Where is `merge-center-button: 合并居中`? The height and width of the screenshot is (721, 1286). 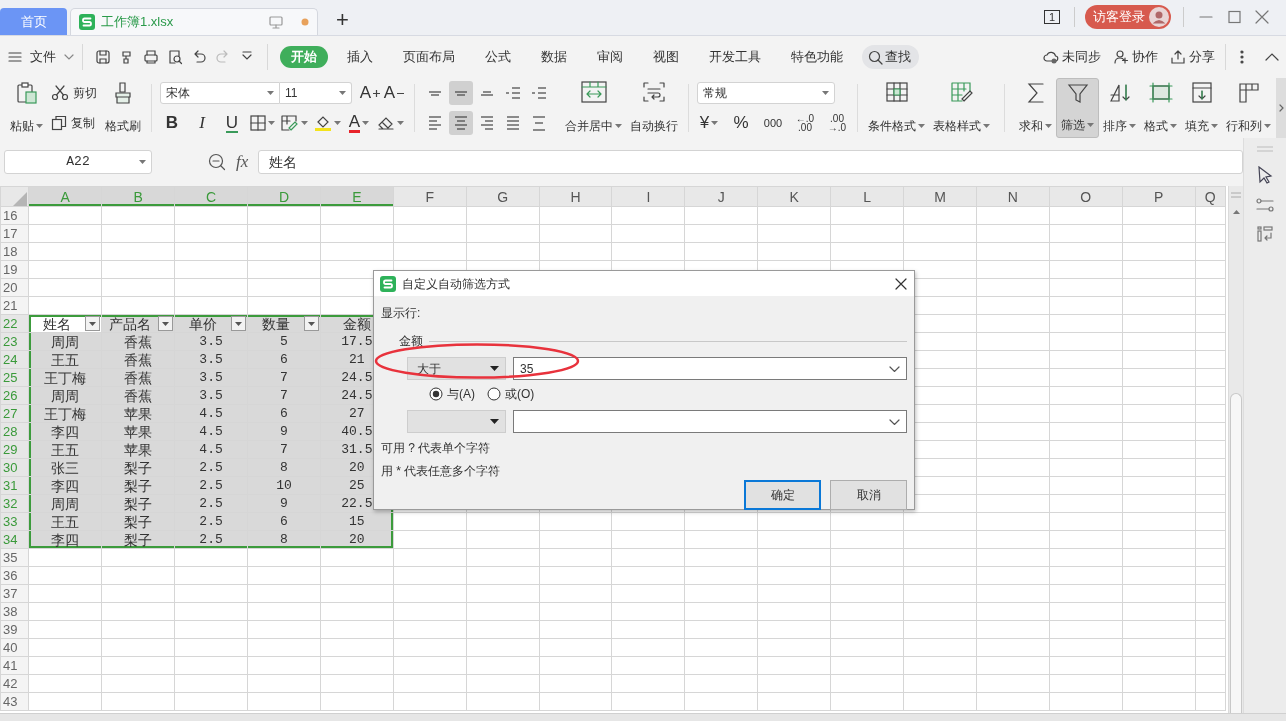
merge-center-button: 合并居中 is located at coordinates (593, 108).